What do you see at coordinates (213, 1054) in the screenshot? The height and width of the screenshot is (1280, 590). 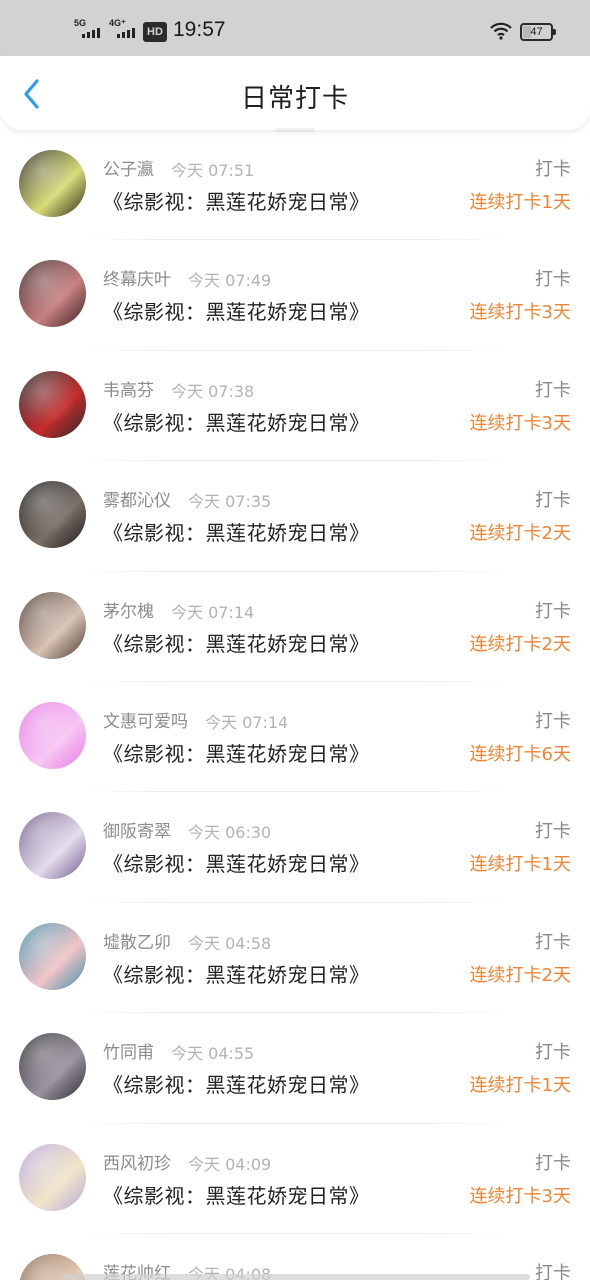 I see `checkin-time: 今天 04:55` at bounding box center [213, 1054].